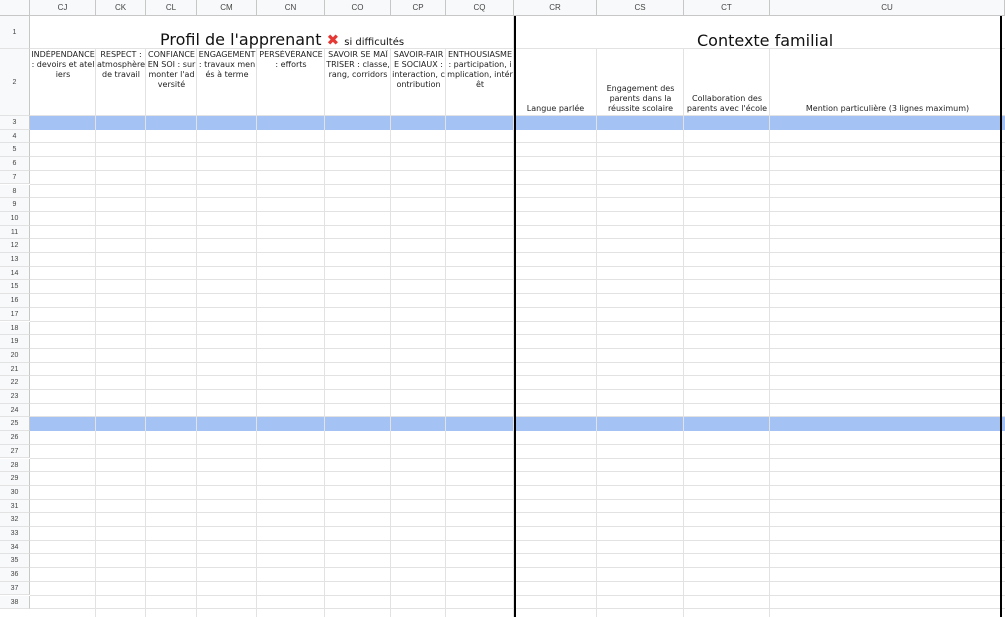 This screenshot has height=617, width=1005. I want to click on profile-header-cell: RESPECT : atmosphère de travail, so click(121, 82).